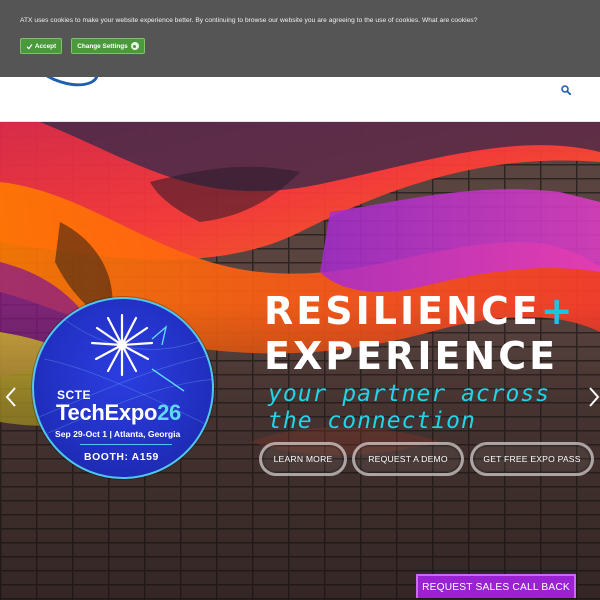  Describe the element at coordinates (303, 459) in the screenshot. I see `learn-more-button: LEARN MORE` at that location.